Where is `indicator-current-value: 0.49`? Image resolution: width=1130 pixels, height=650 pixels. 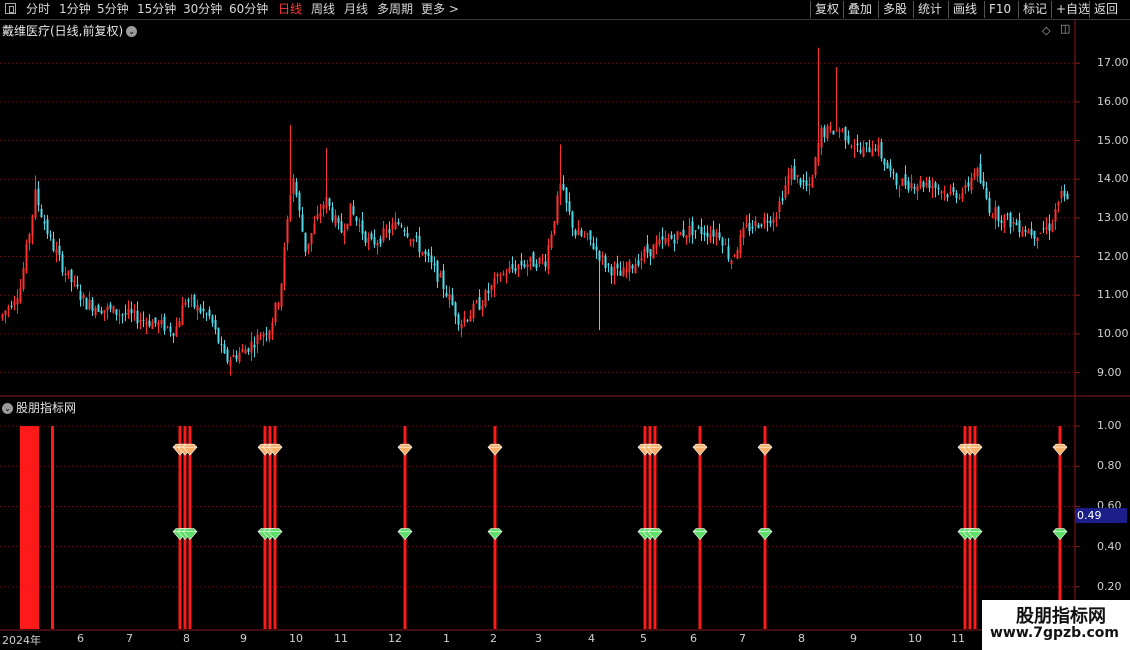
indicator-current-value: 0.49 is located at coordinates (1101, 515).